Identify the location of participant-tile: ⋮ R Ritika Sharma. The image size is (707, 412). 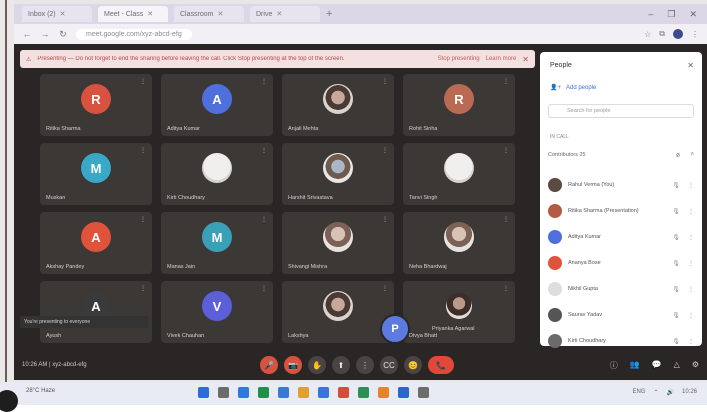
(96, 105).